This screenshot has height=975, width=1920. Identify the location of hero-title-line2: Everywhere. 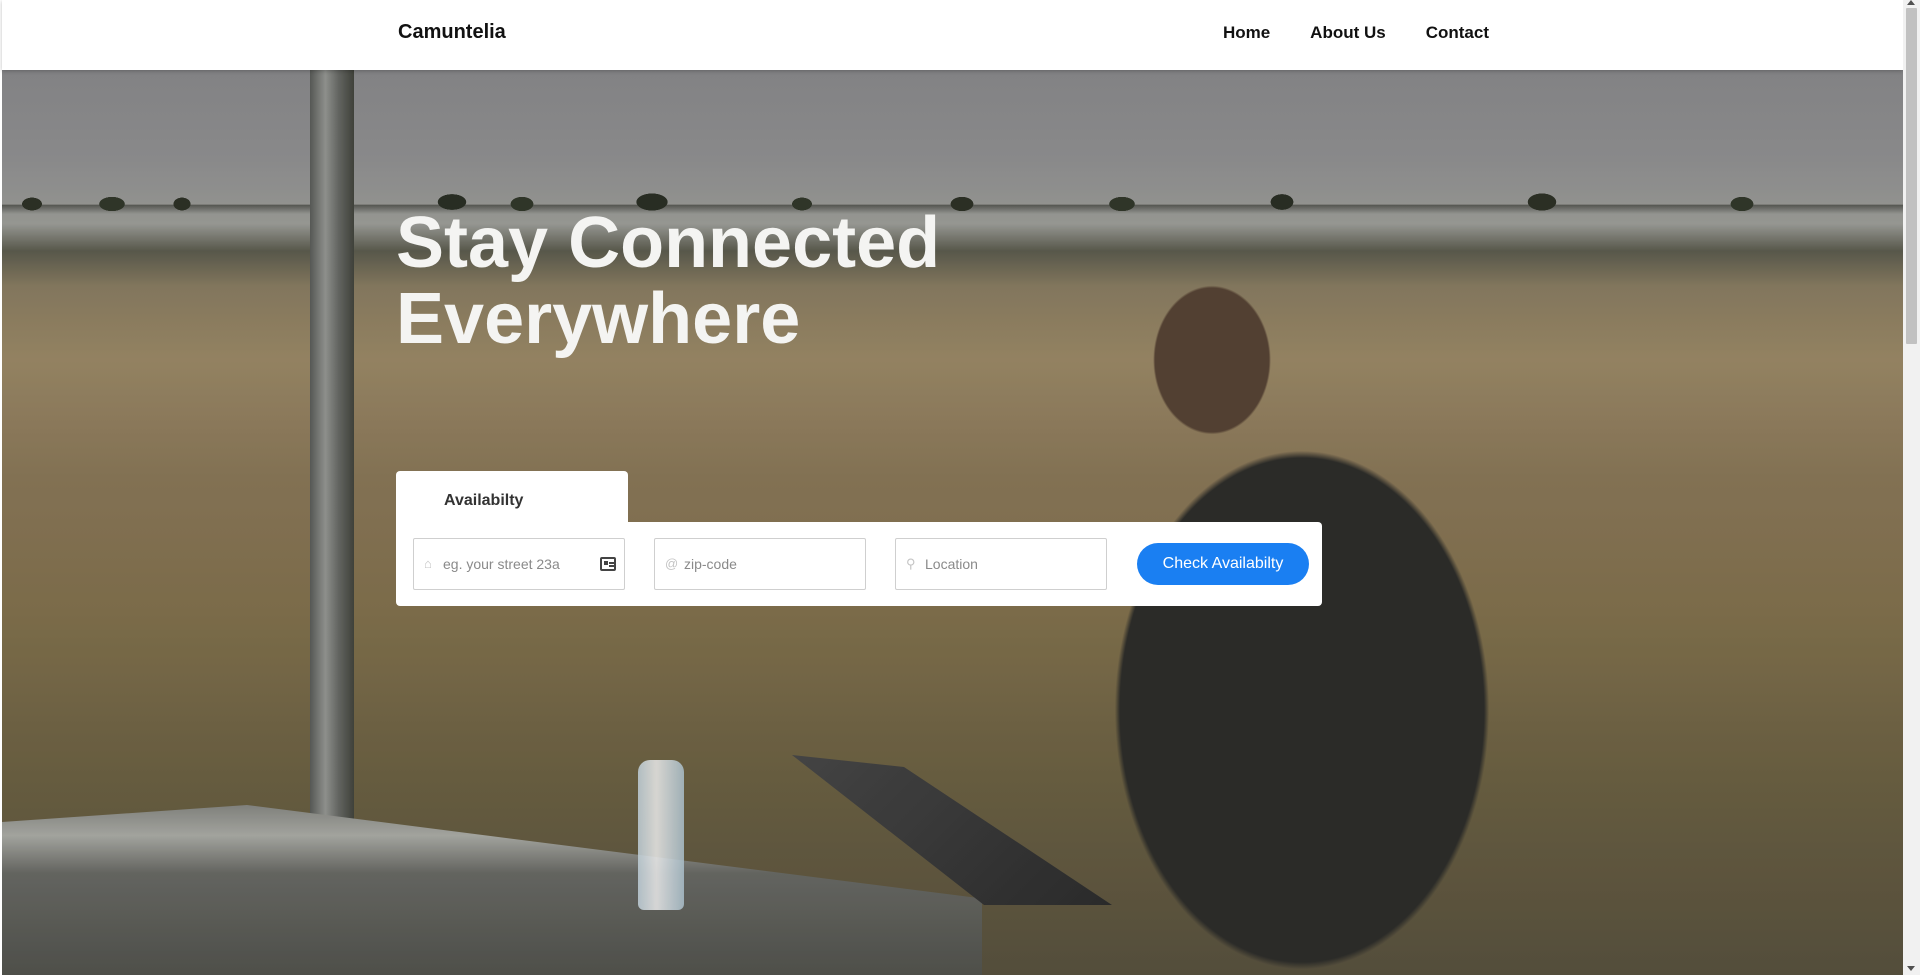
(598, 319).